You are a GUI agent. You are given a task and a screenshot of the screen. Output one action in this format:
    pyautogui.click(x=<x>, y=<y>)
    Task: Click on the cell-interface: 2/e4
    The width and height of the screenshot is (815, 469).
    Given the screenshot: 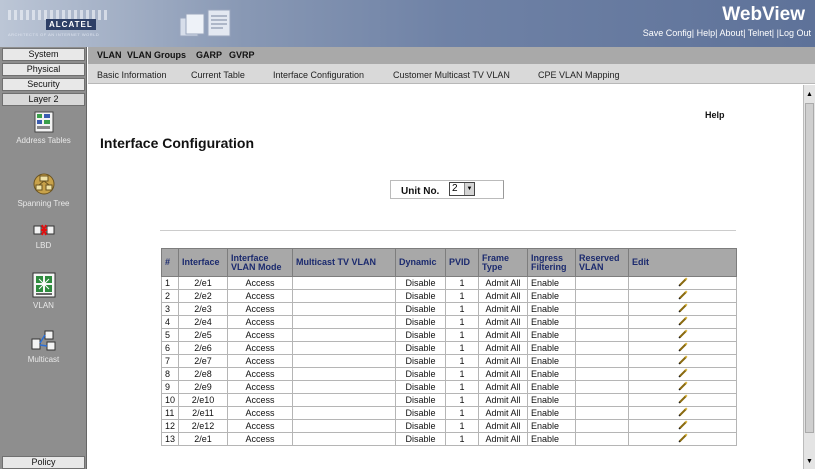 What is the action you would take?
    pyautogui.click(x=203, y=322)
    